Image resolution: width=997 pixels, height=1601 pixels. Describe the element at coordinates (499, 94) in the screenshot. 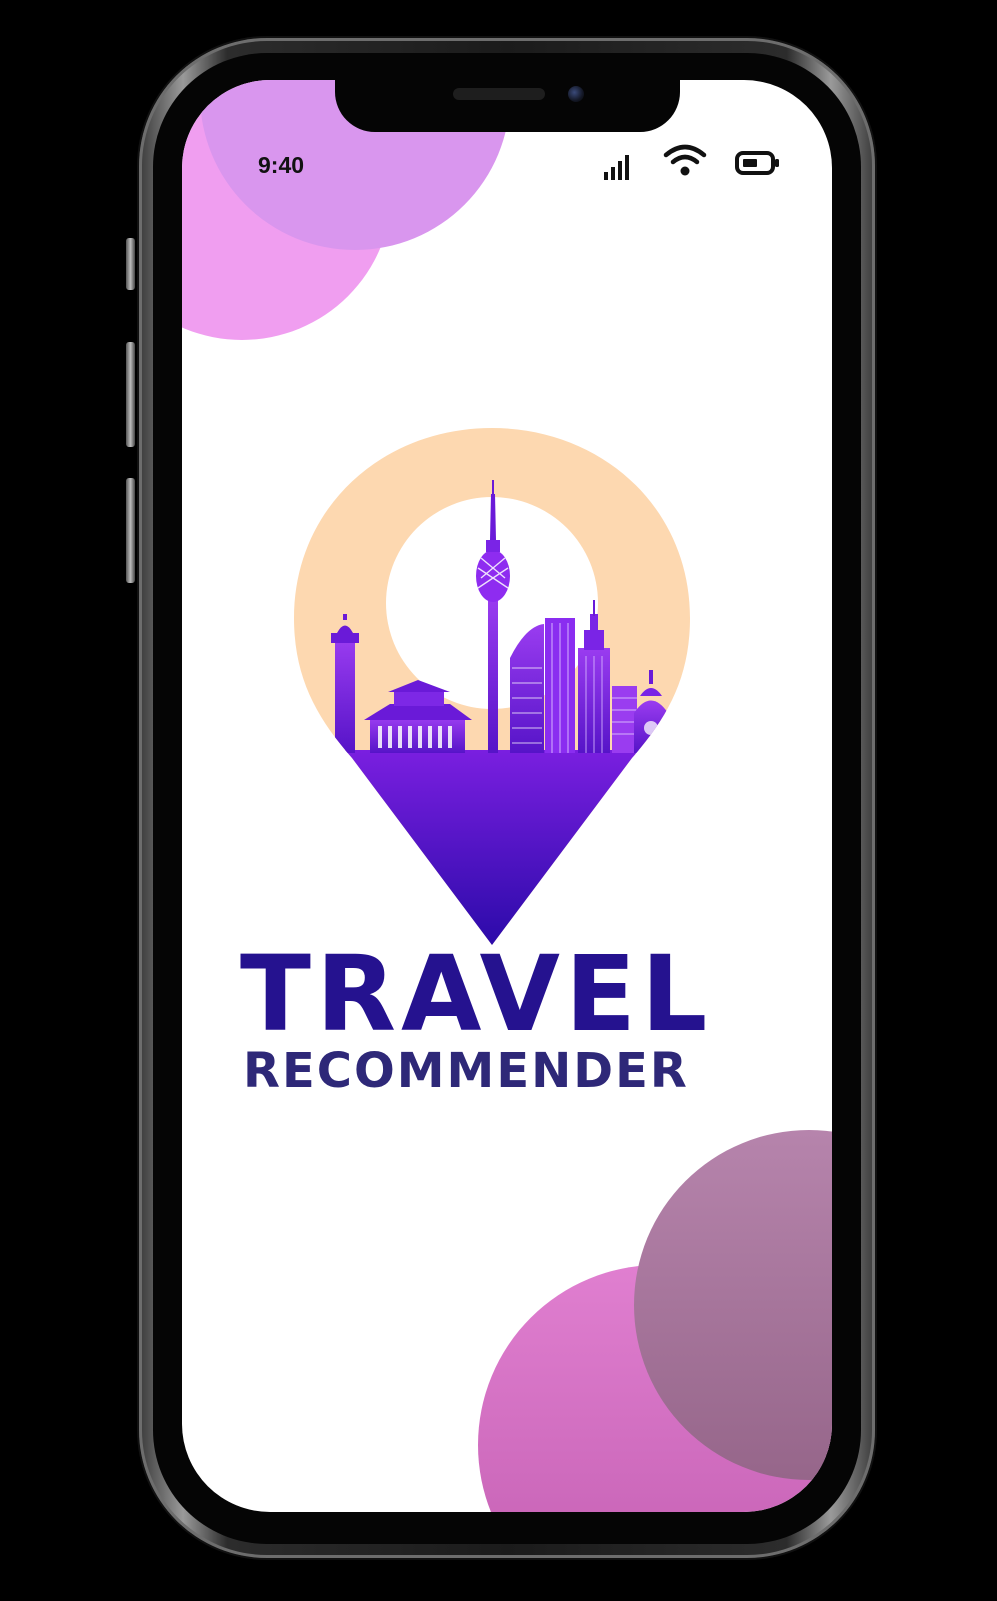

I see `earpiece-speaker` at that location.